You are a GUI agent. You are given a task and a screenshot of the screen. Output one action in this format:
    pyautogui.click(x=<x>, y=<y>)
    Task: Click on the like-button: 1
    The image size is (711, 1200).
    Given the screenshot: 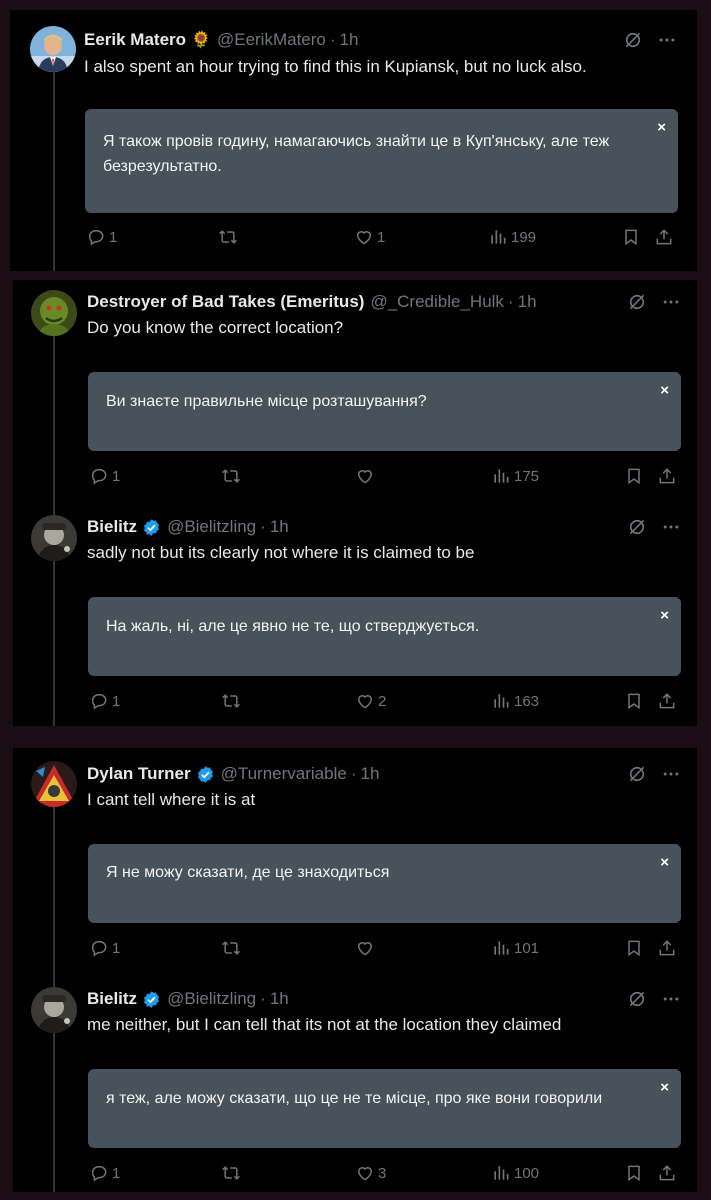 What is the action you would take?
    pyautogui.click(x=369, y=237)
    